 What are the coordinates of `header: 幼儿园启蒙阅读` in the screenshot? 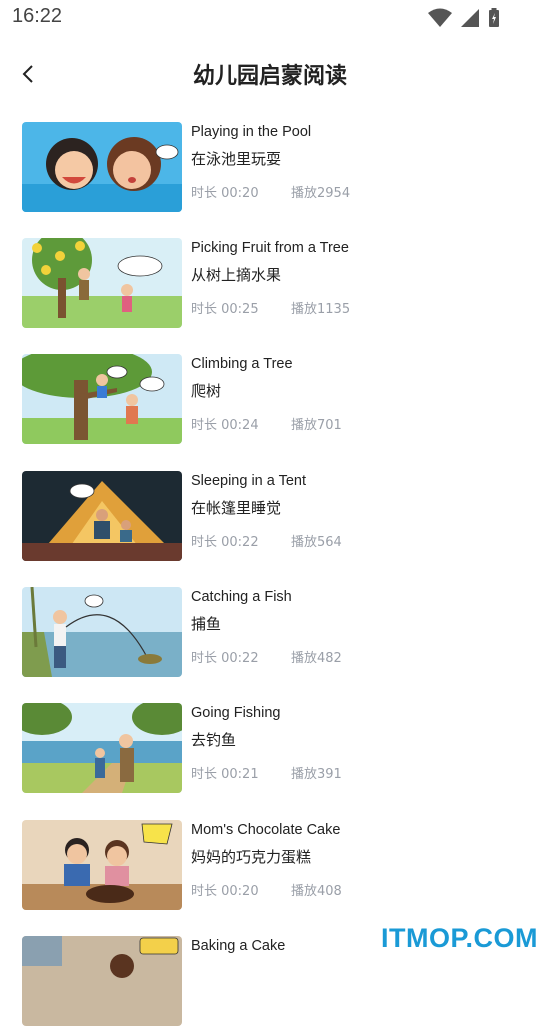 It's located at (270, 74).